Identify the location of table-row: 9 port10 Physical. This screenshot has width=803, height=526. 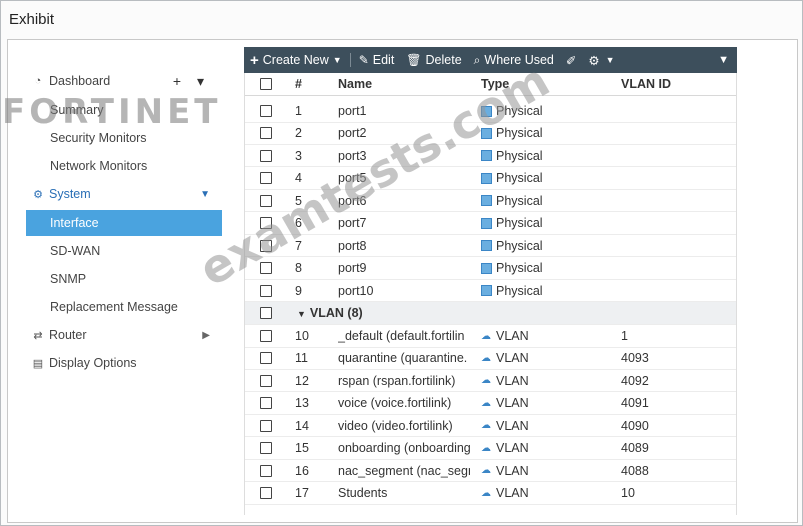
(490, 291).